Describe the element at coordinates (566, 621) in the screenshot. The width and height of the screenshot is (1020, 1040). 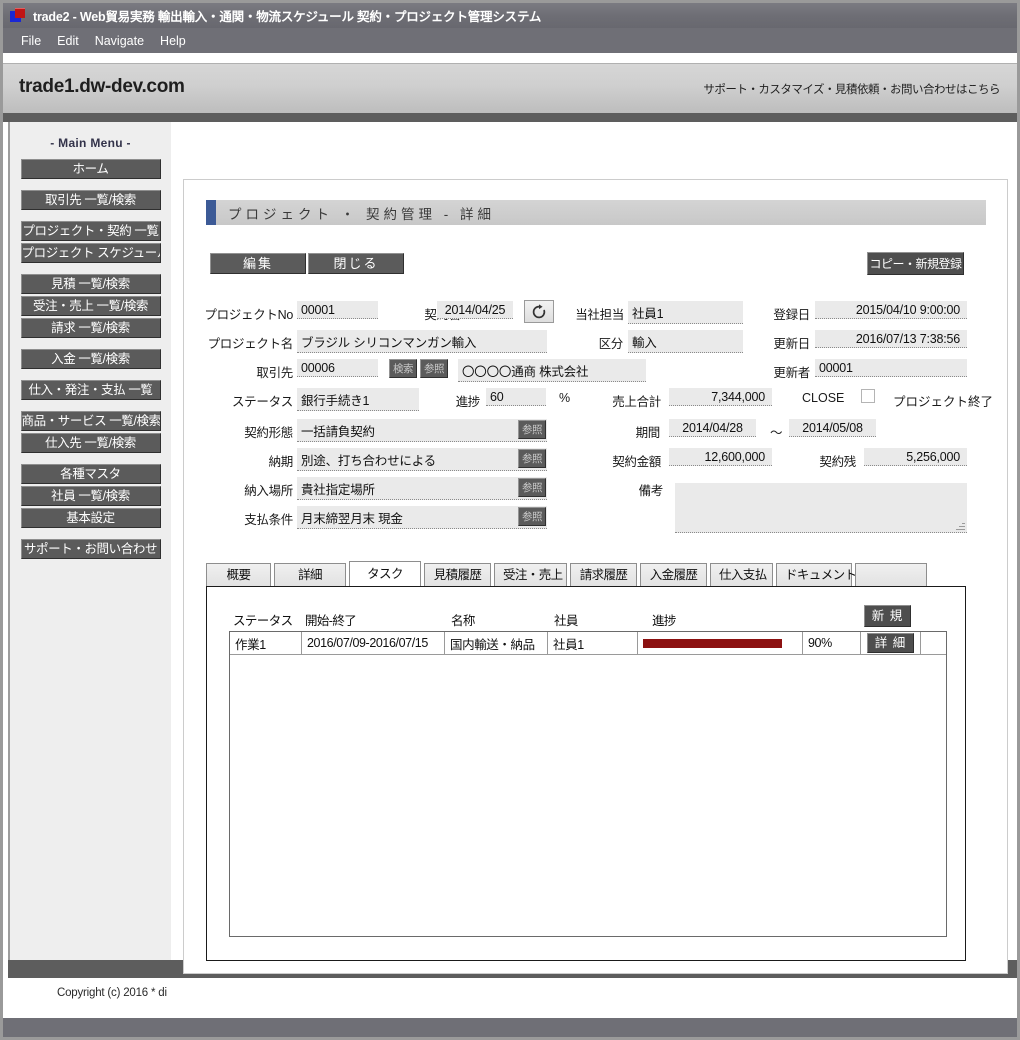
I see `col-header-employee: 社員` at that location.